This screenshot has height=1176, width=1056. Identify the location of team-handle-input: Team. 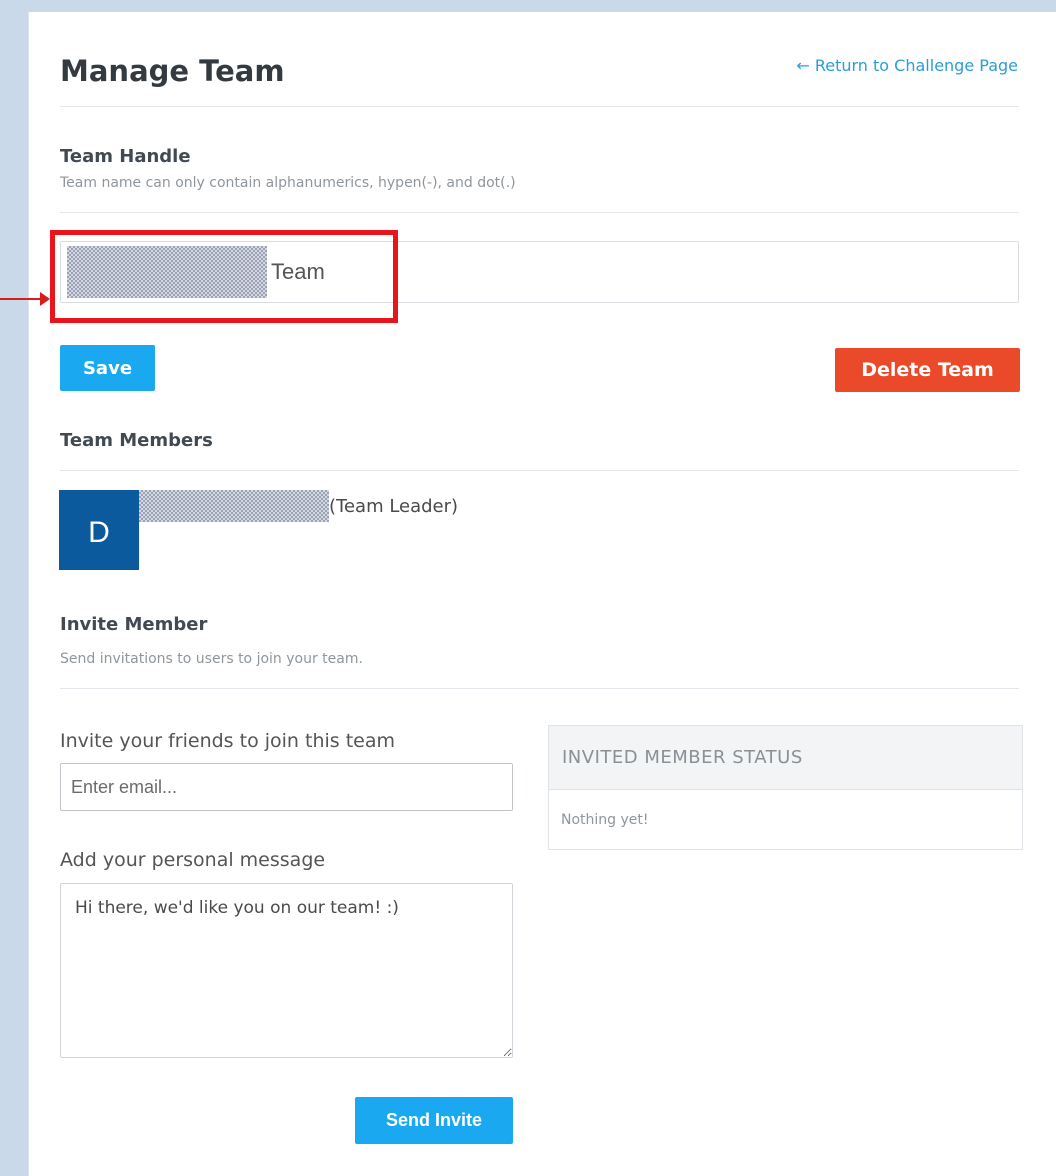
(539, 272).